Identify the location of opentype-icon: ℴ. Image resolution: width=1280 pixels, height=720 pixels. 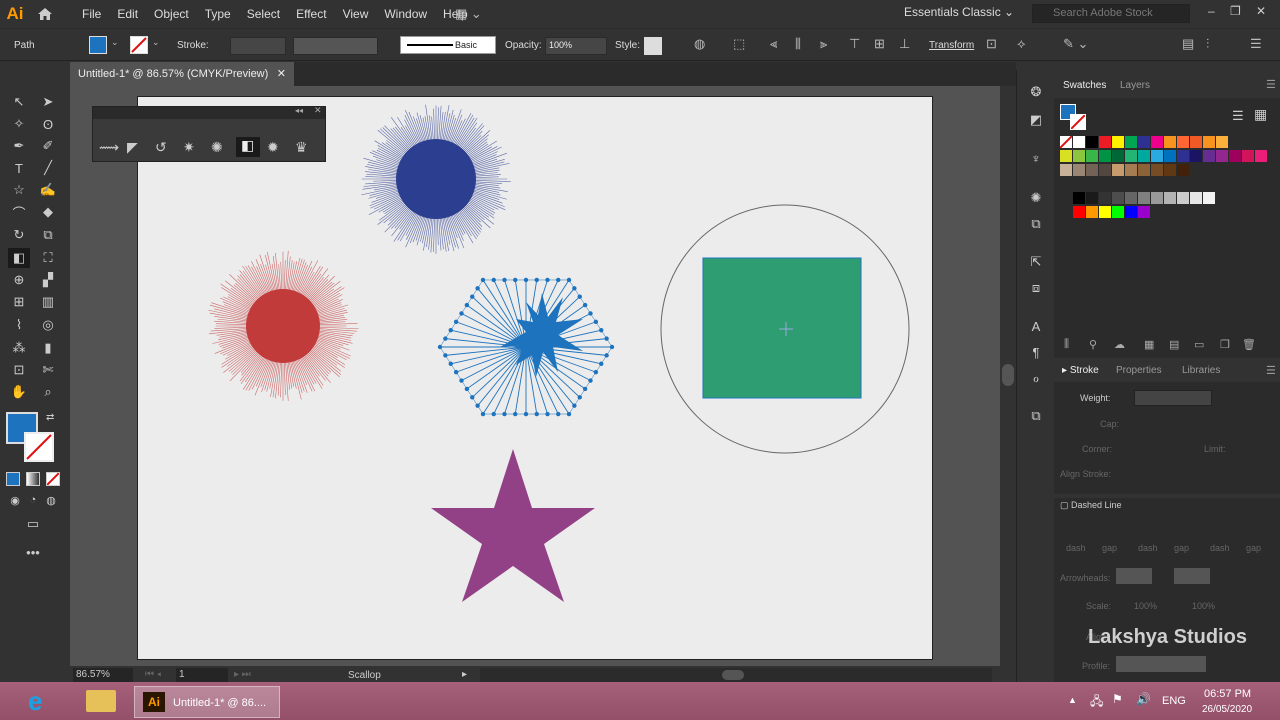
(1036, 378).